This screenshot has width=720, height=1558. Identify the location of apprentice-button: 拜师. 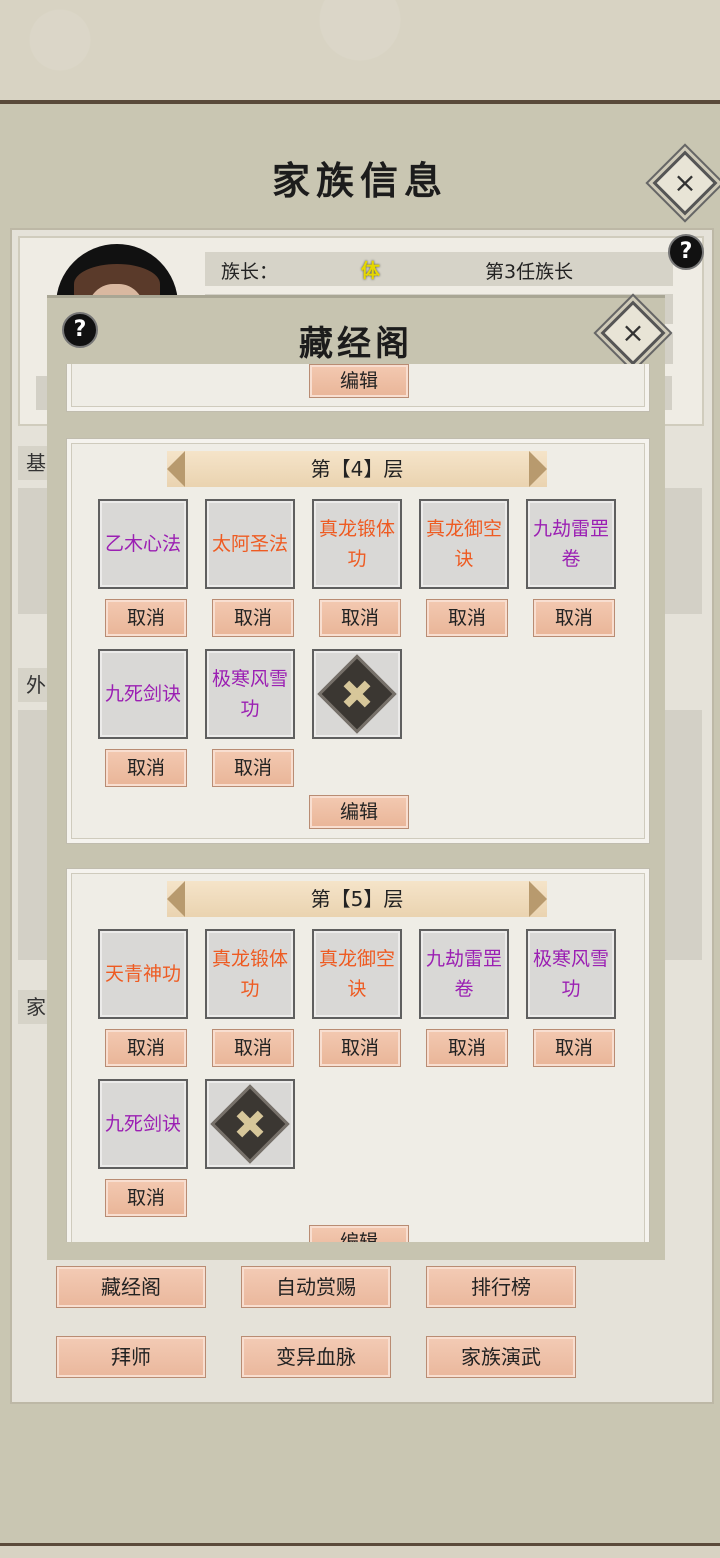
(131, 1357).